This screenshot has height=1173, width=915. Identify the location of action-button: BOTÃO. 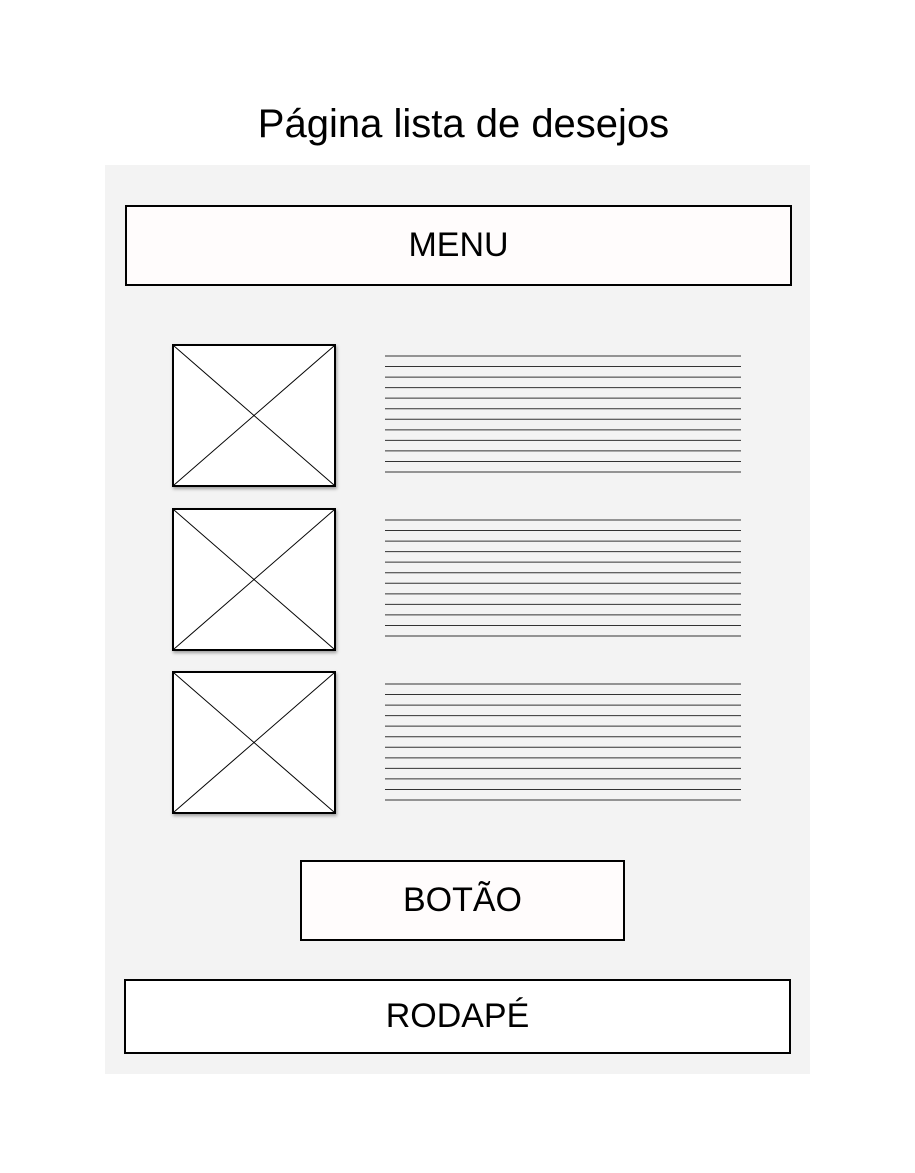
(462, 900).